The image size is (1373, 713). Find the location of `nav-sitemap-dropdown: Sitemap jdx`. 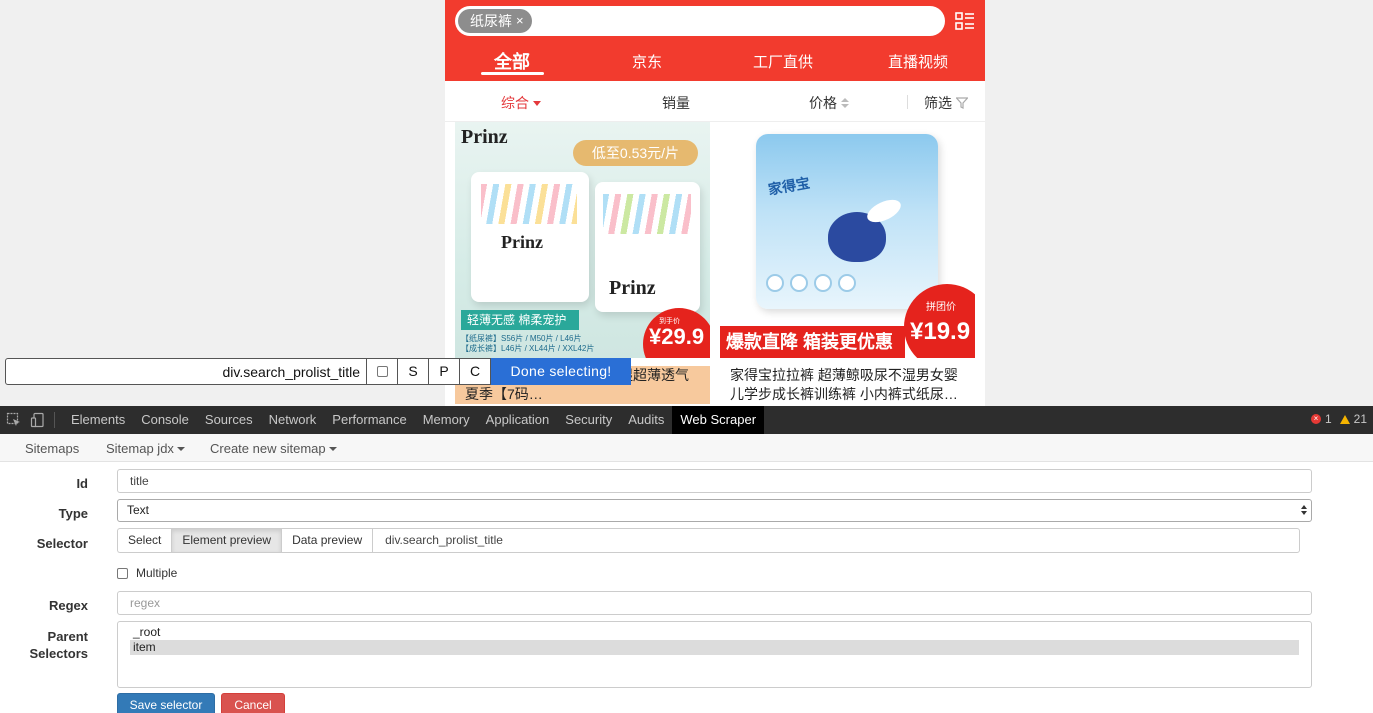

nav-sitemap-dropdown: Sitemap jdx is located at coordinates (145, 448).